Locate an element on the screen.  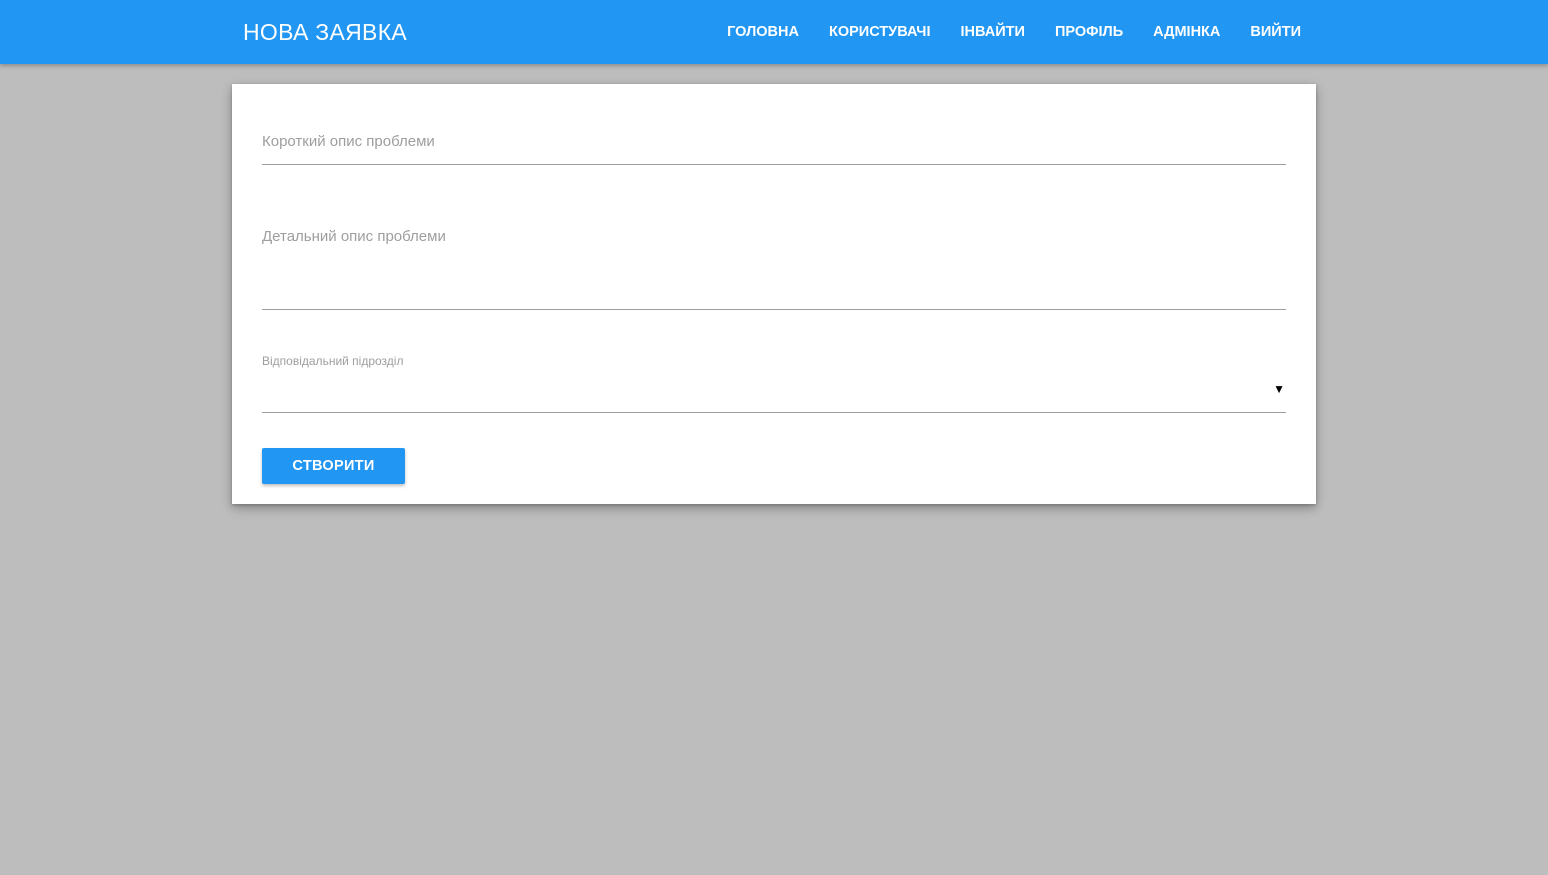
short-description-field is located at coordinates (774, 146).